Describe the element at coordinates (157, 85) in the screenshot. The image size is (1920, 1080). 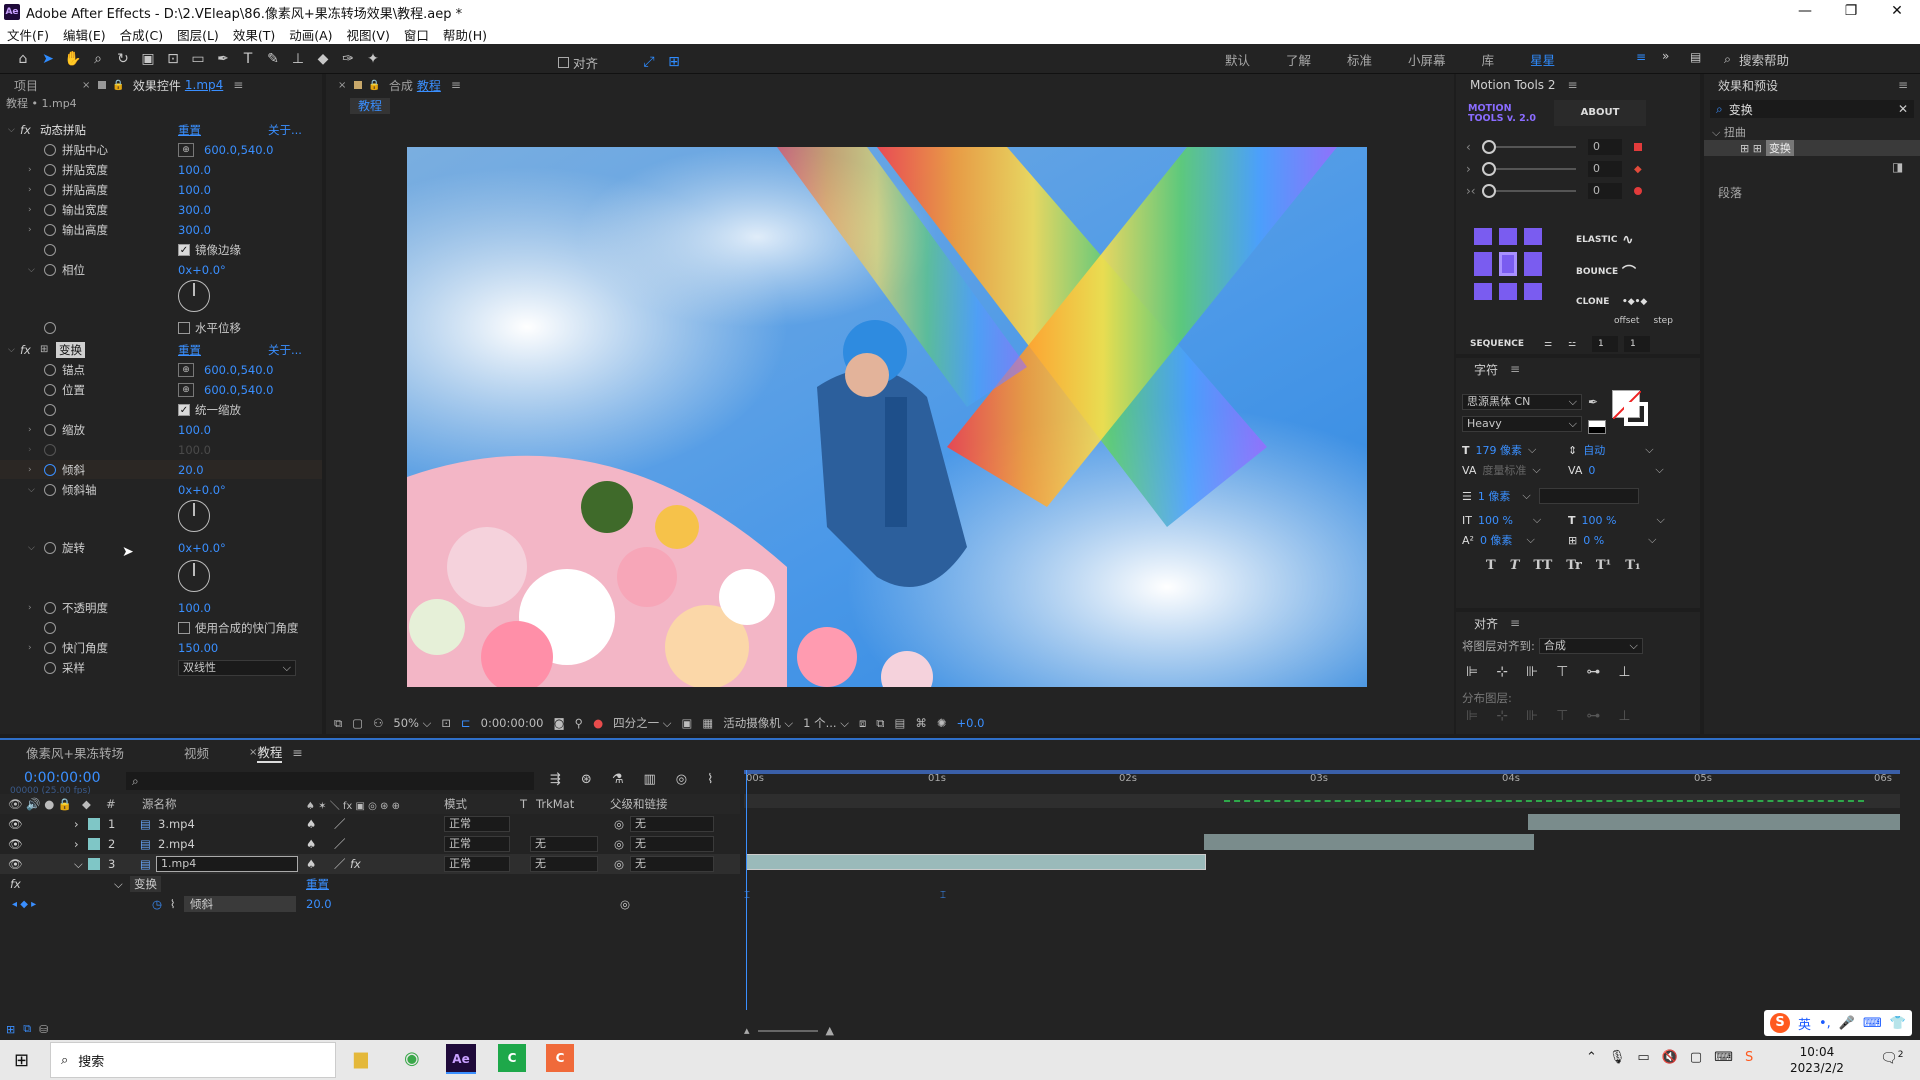
I see `tab-effect-controls: 效果控件` at that location.